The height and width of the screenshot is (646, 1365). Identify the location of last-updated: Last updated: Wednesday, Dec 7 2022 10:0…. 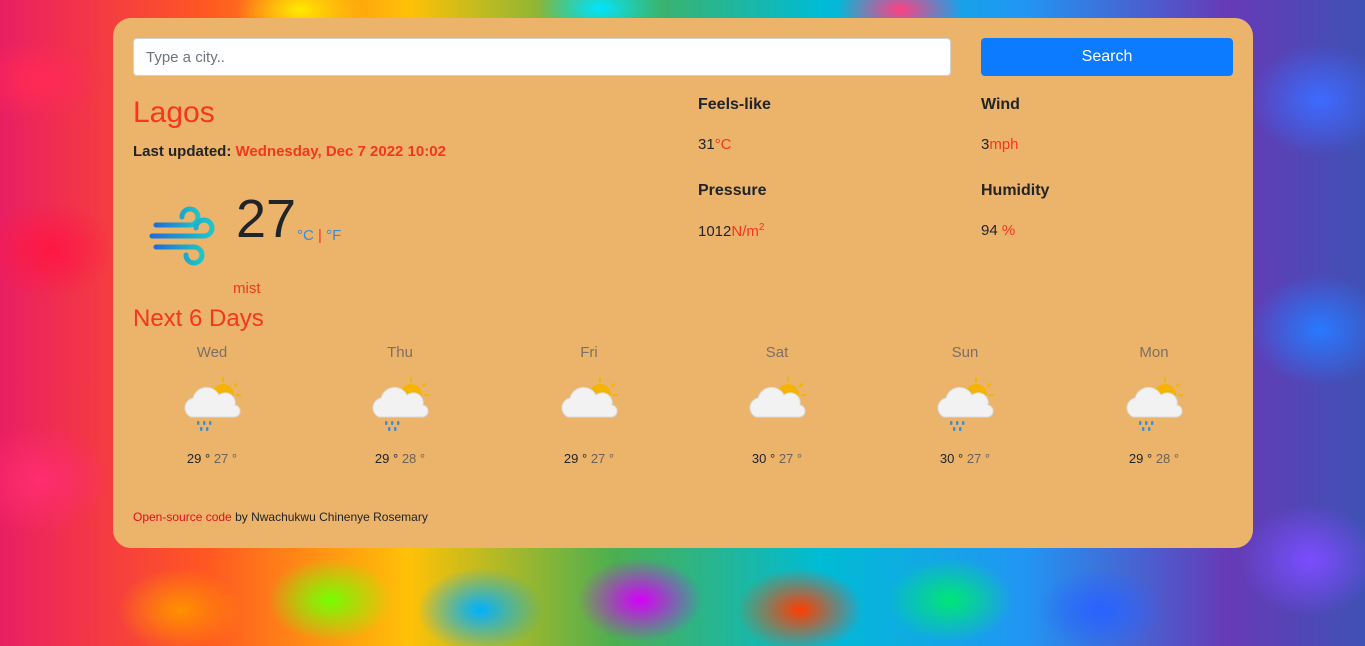
(289, 151).